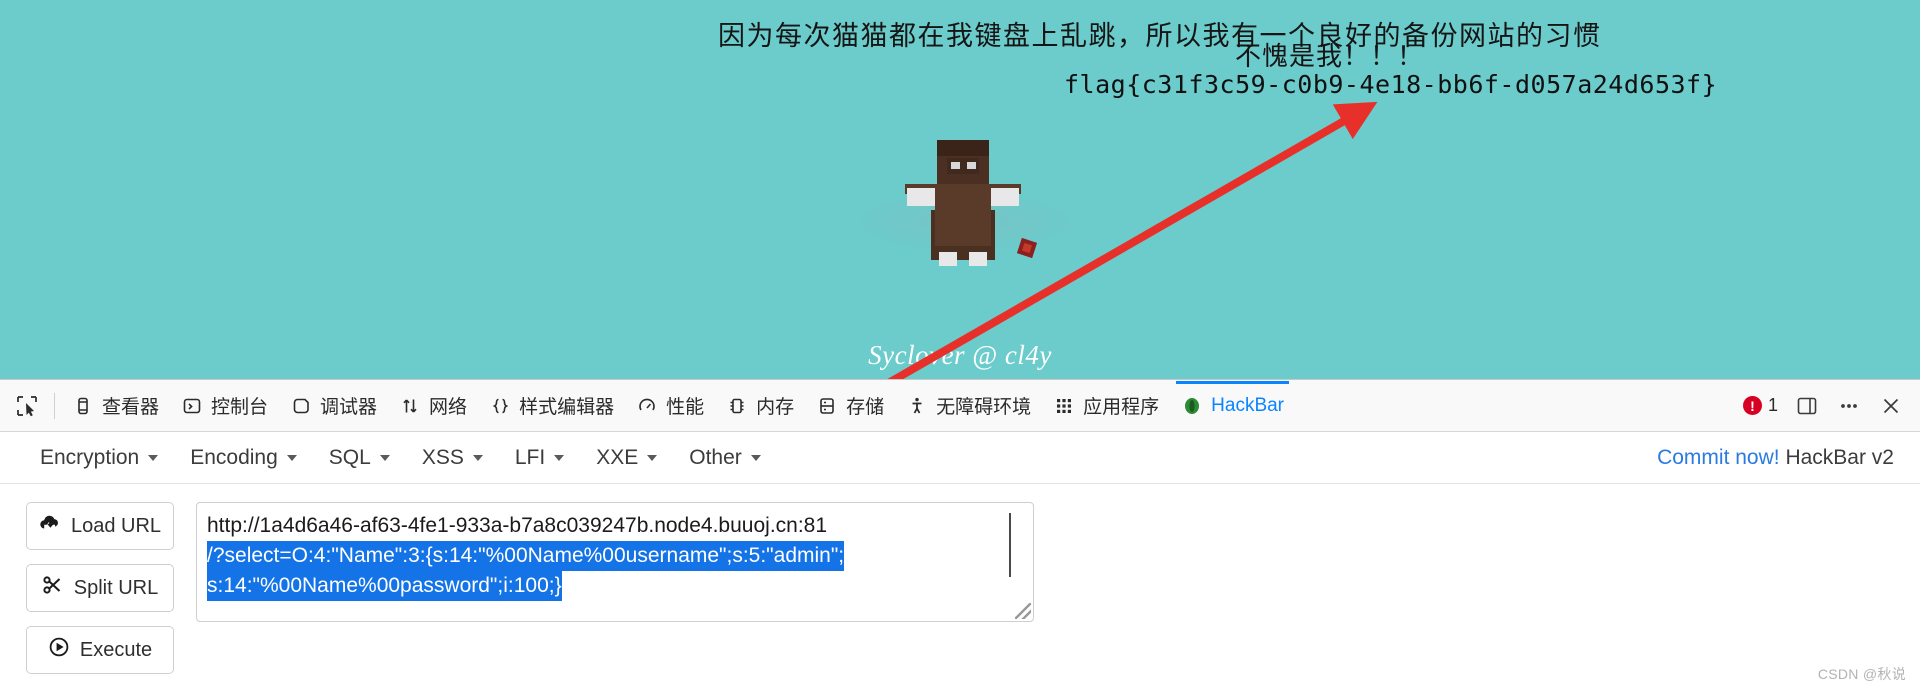 The height and width of the screenshot is (690, 1920). I want to click on tab-inspector-label: 查看器, so click(131, 407).